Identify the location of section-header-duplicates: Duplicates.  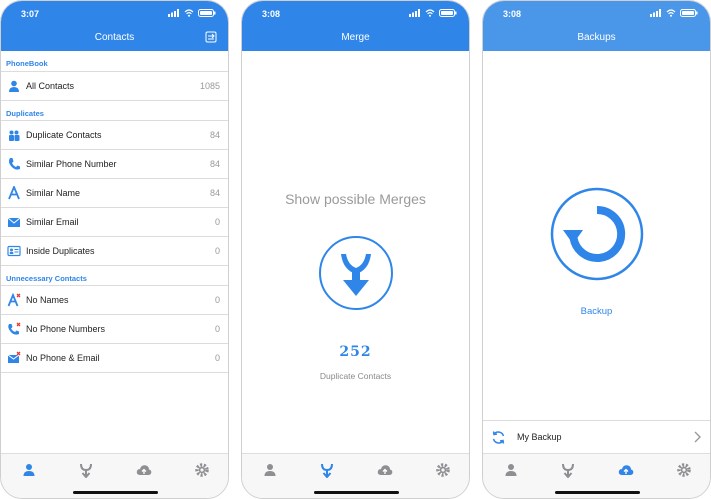
(114, 110).